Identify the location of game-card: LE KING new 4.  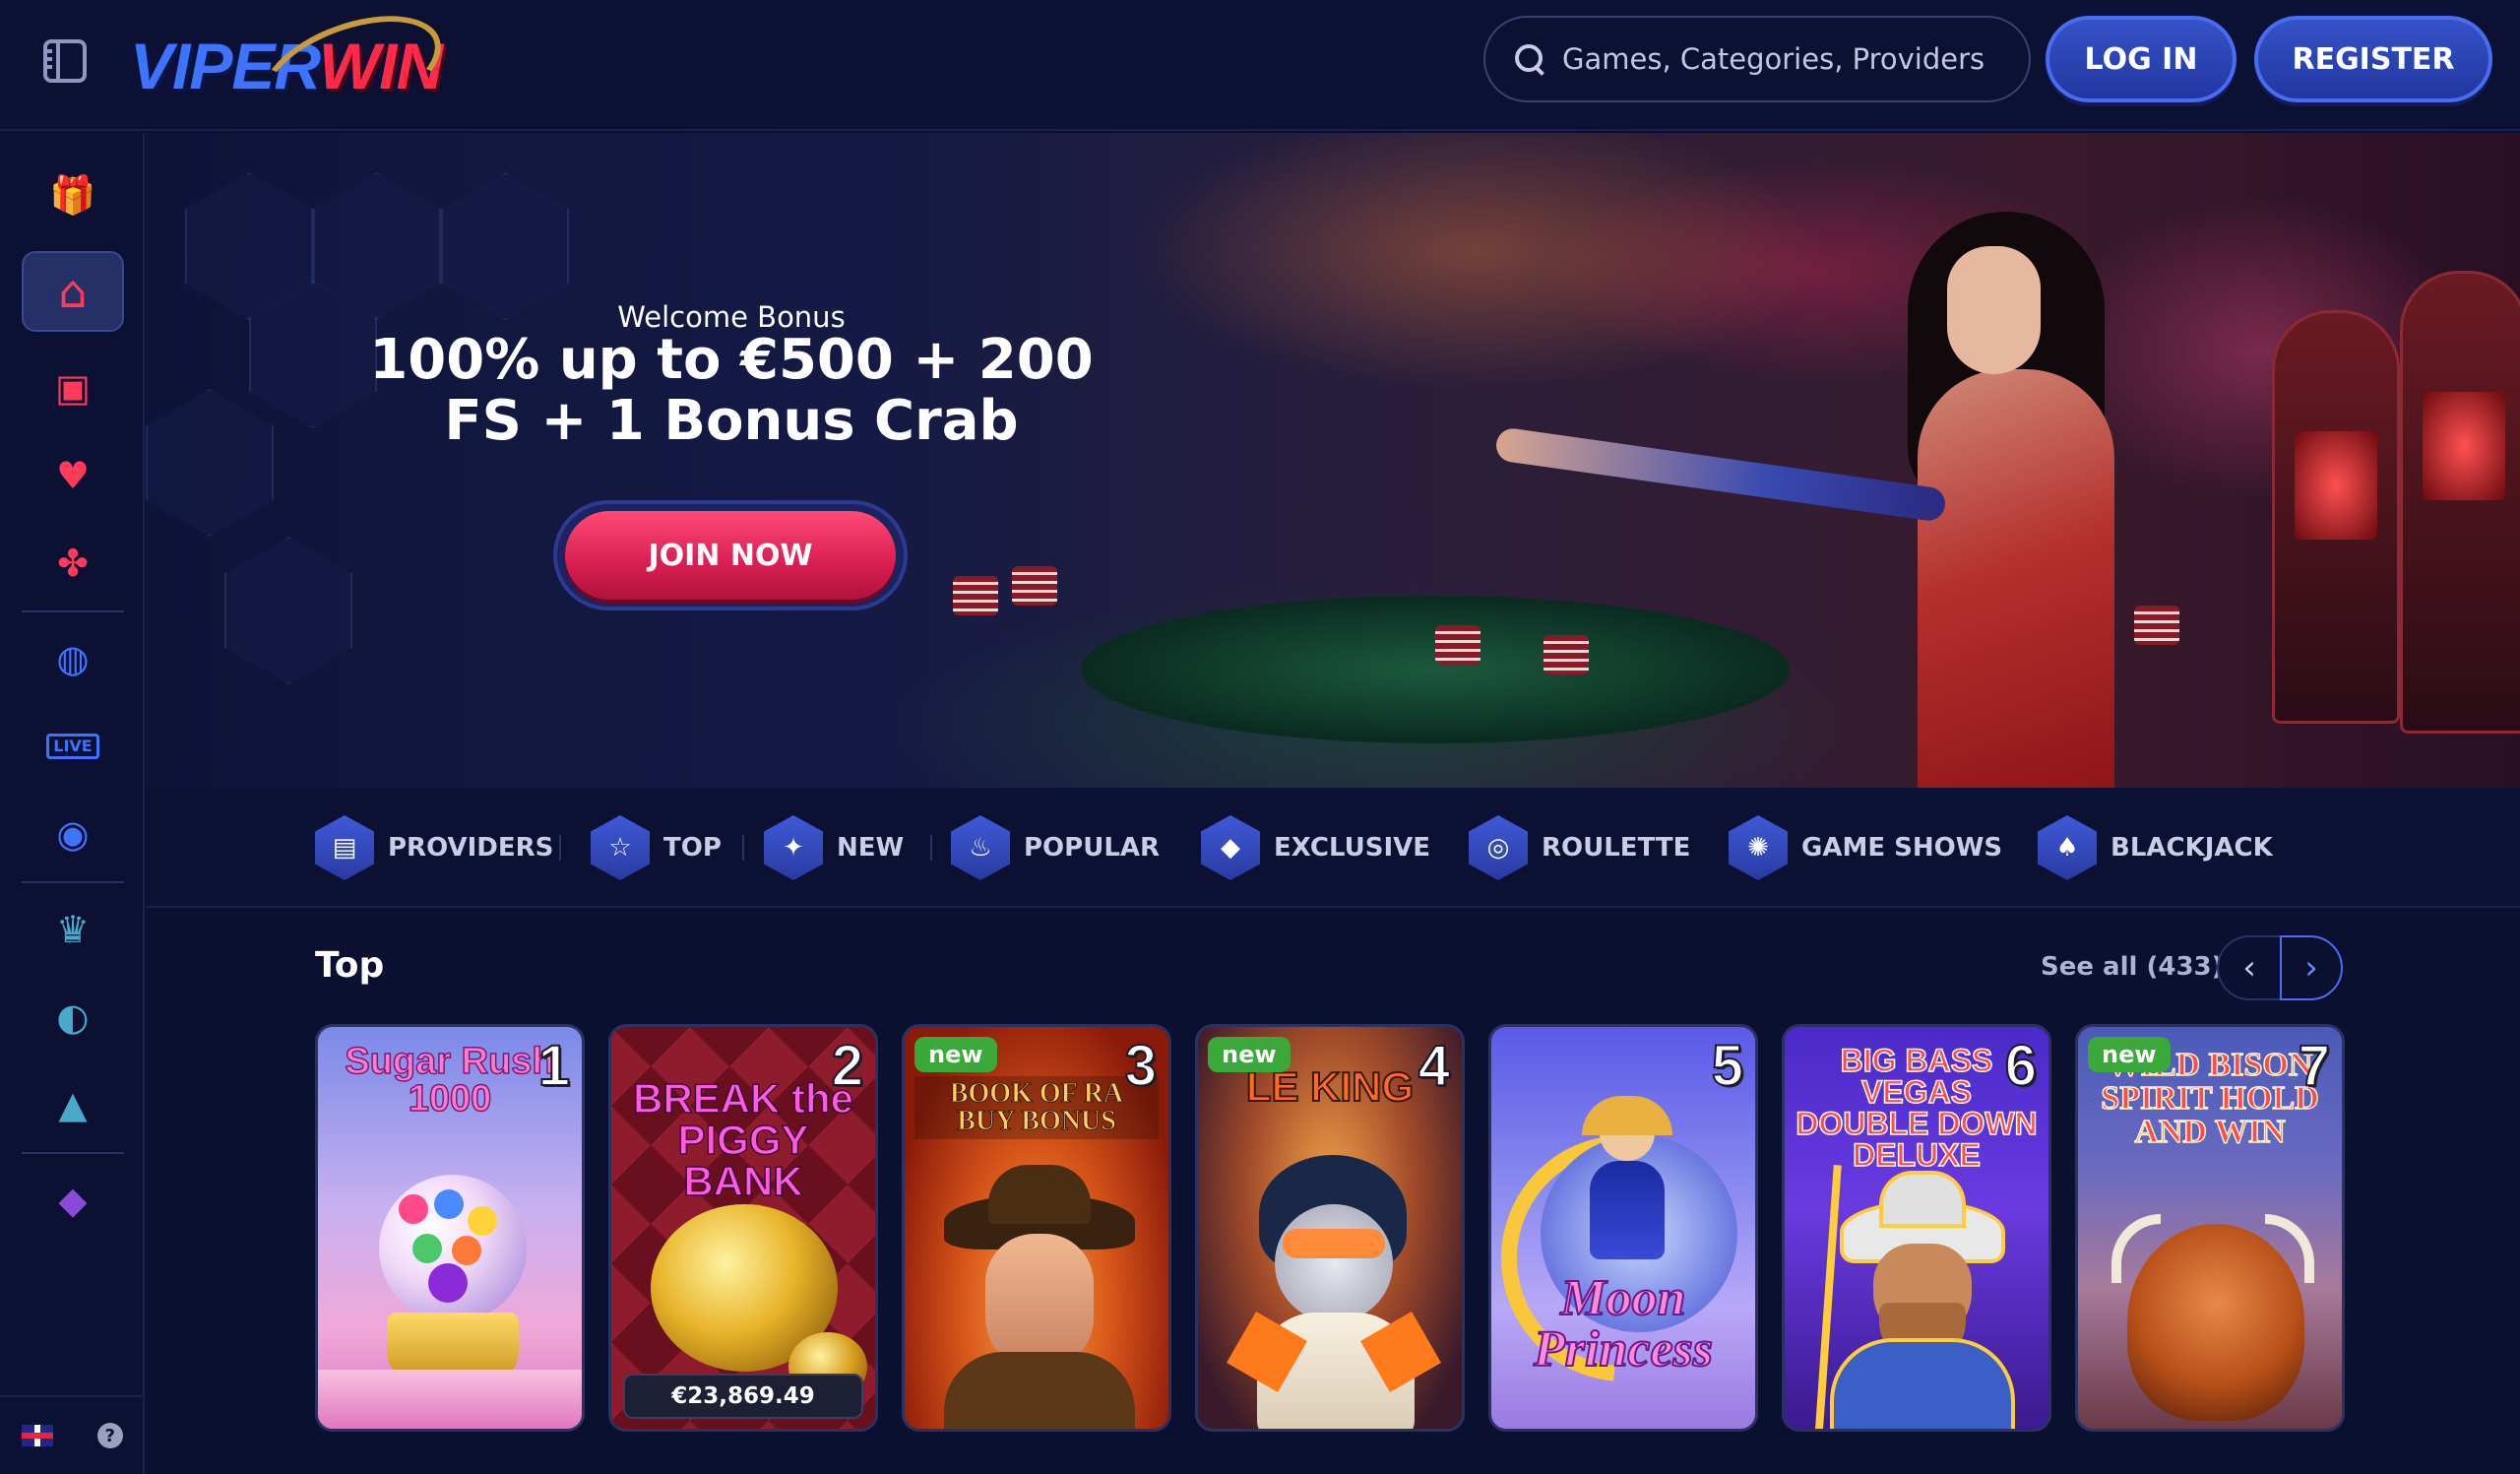
(1330, 1228).